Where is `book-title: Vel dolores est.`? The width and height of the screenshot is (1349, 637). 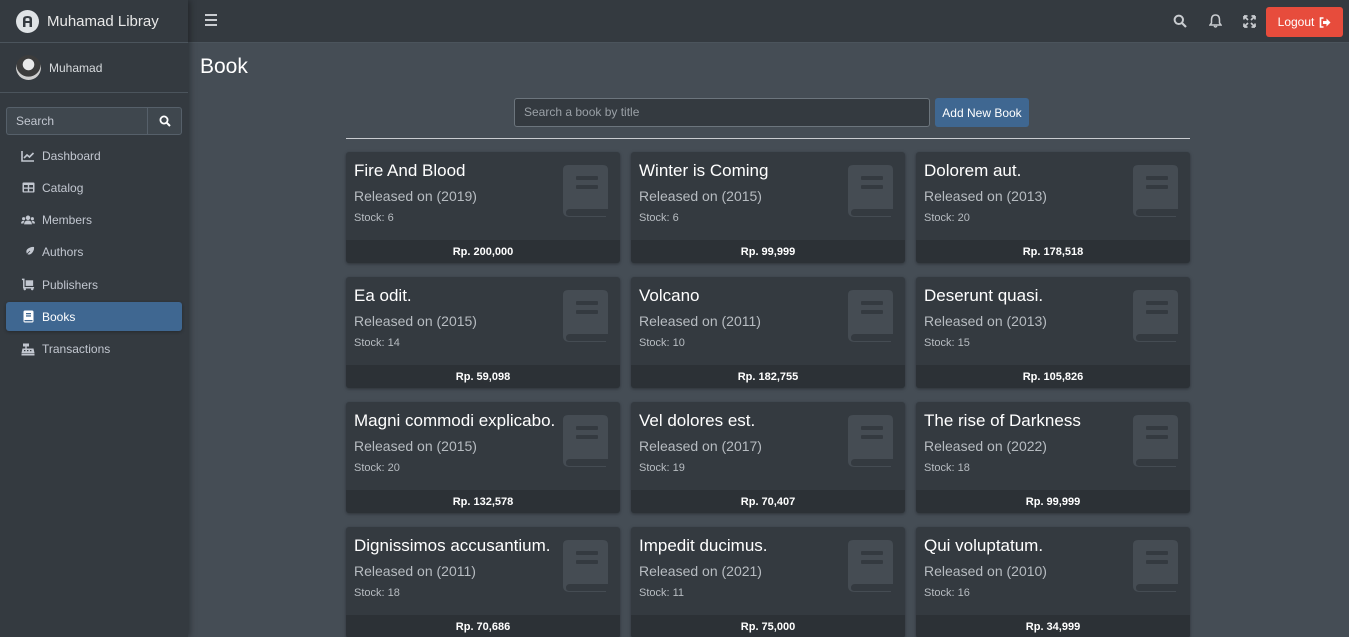
book-title: Vel dolores est. is located at coordinates (697, 420).